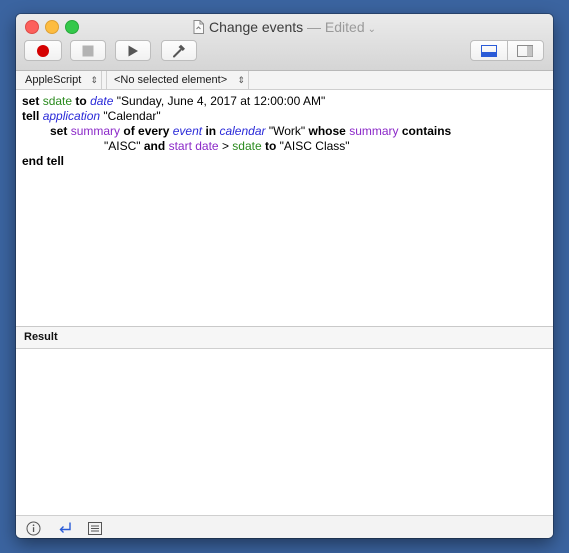 The width and height of the screenshot is (569, 553). I want to click on title-bar: Change events — Edited ⌄, so click(284, 42).